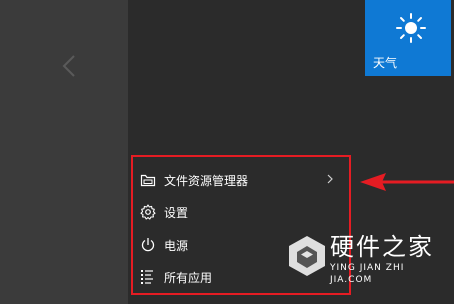  I want to click on watermark-name: 硬件之家, so click(382, 247).